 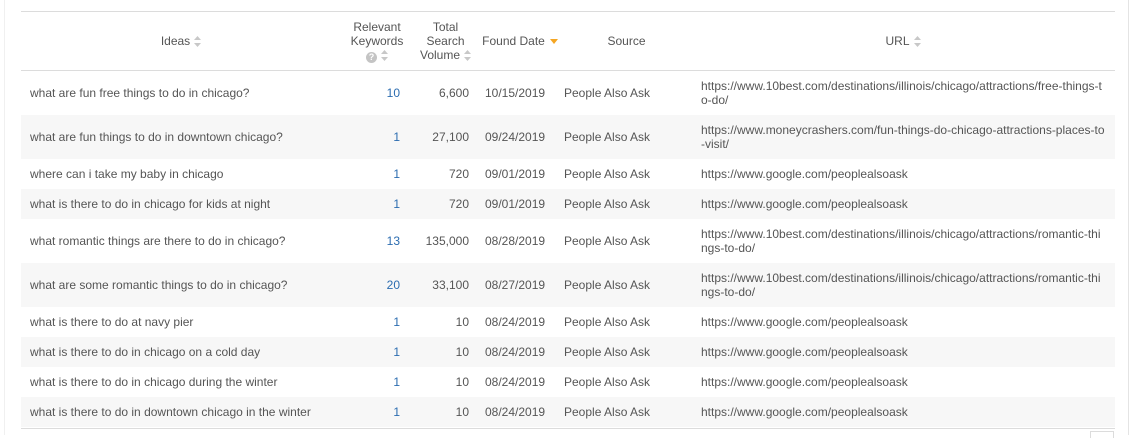 What do you see at coordinates (553, 41) in the screenshot?
I see `sort-descending-icon` at bounding box center [553, 41].